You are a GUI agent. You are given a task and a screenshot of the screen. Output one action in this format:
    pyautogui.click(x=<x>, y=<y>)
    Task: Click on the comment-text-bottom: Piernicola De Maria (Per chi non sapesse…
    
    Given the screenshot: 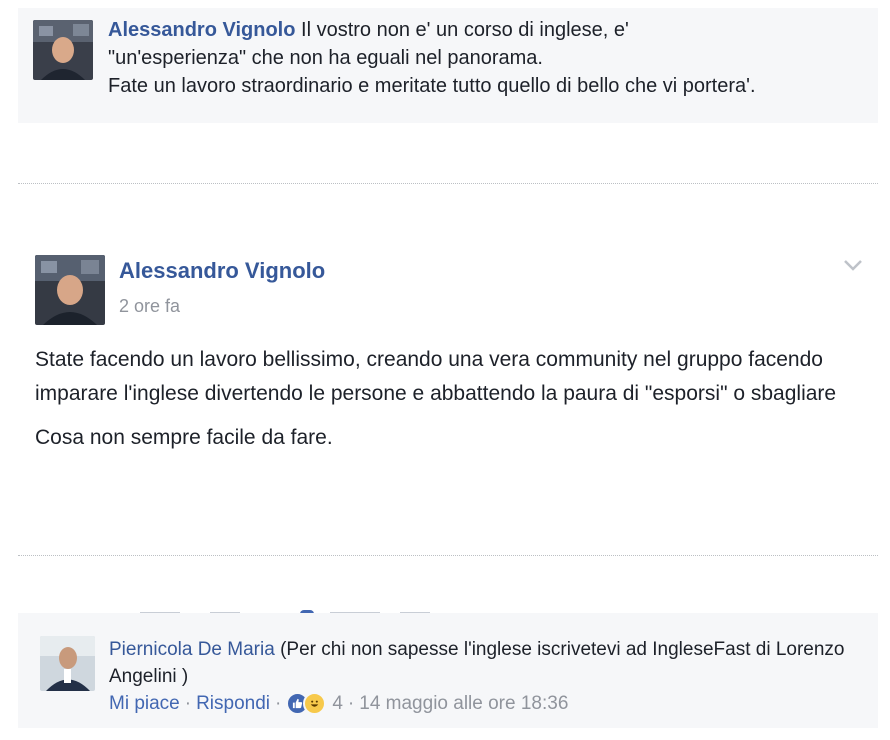 What is the action you would take?
    pyautogui.click(x=489, y=663)
    